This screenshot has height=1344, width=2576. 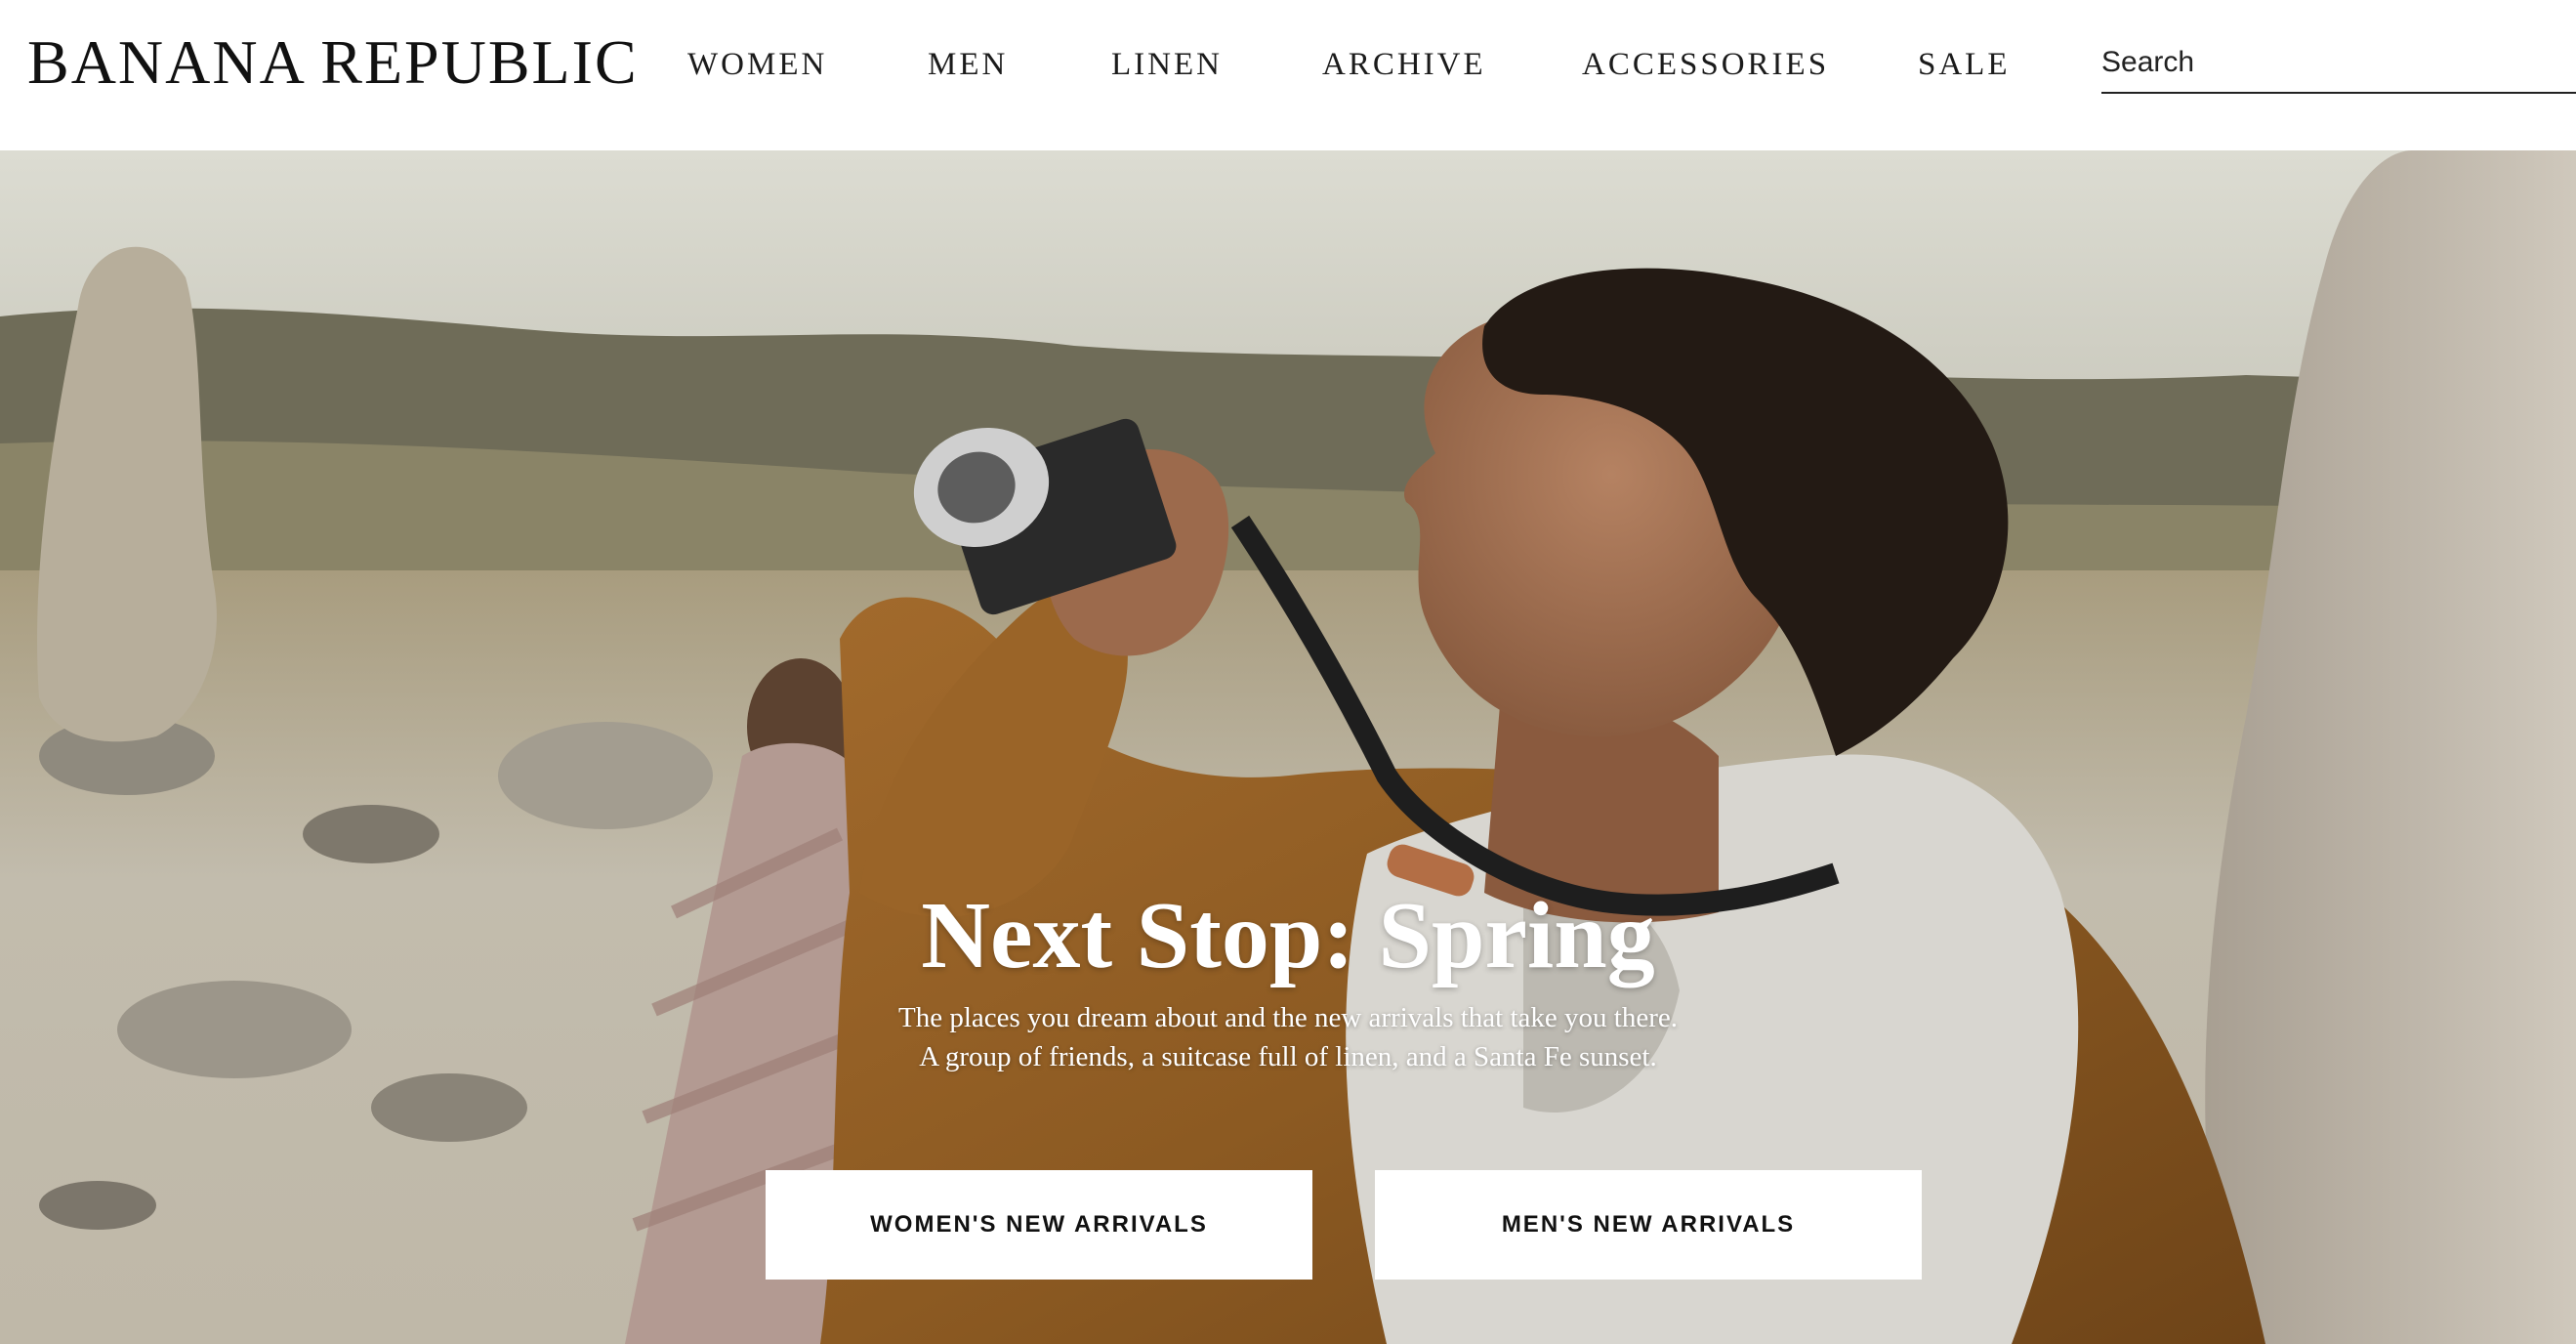 What do you see at coordinates (333, 62) in the screenshot?
I see `brand-logo: BANANA REPUBLIC` at bounding box center [333, 62].